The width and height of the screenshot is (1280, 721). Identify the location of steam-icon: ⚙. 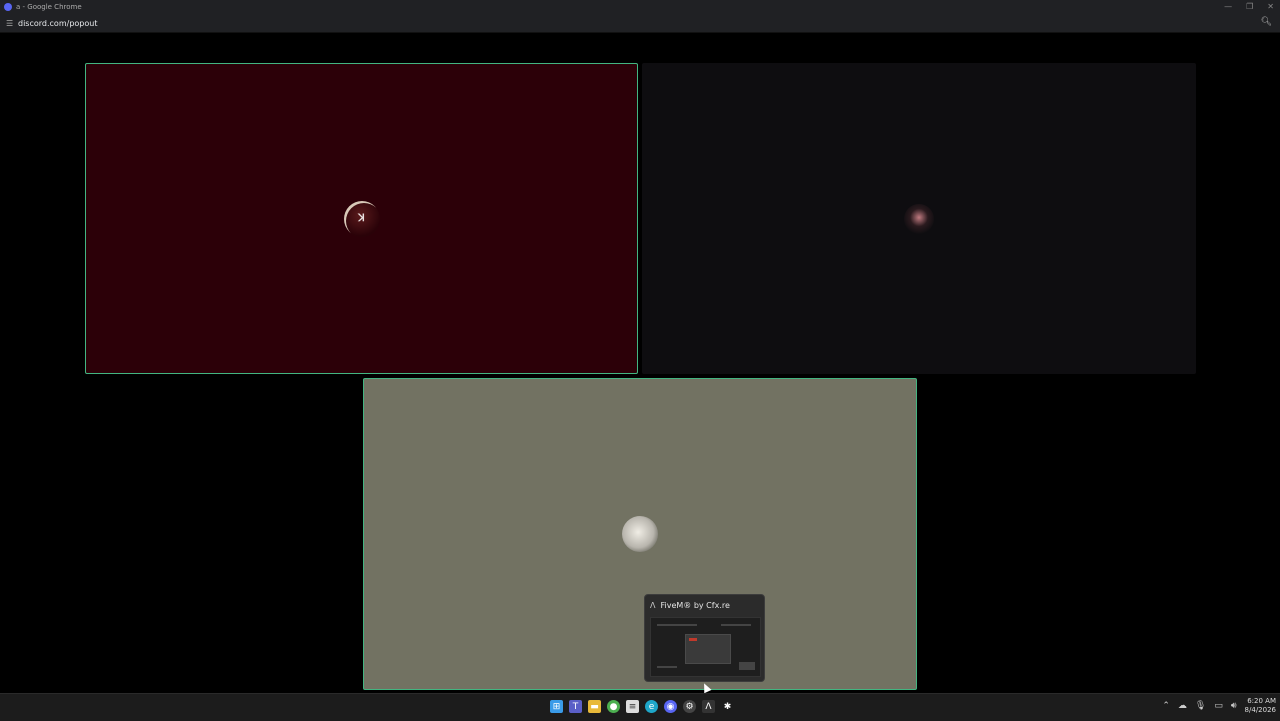
(689, 706).